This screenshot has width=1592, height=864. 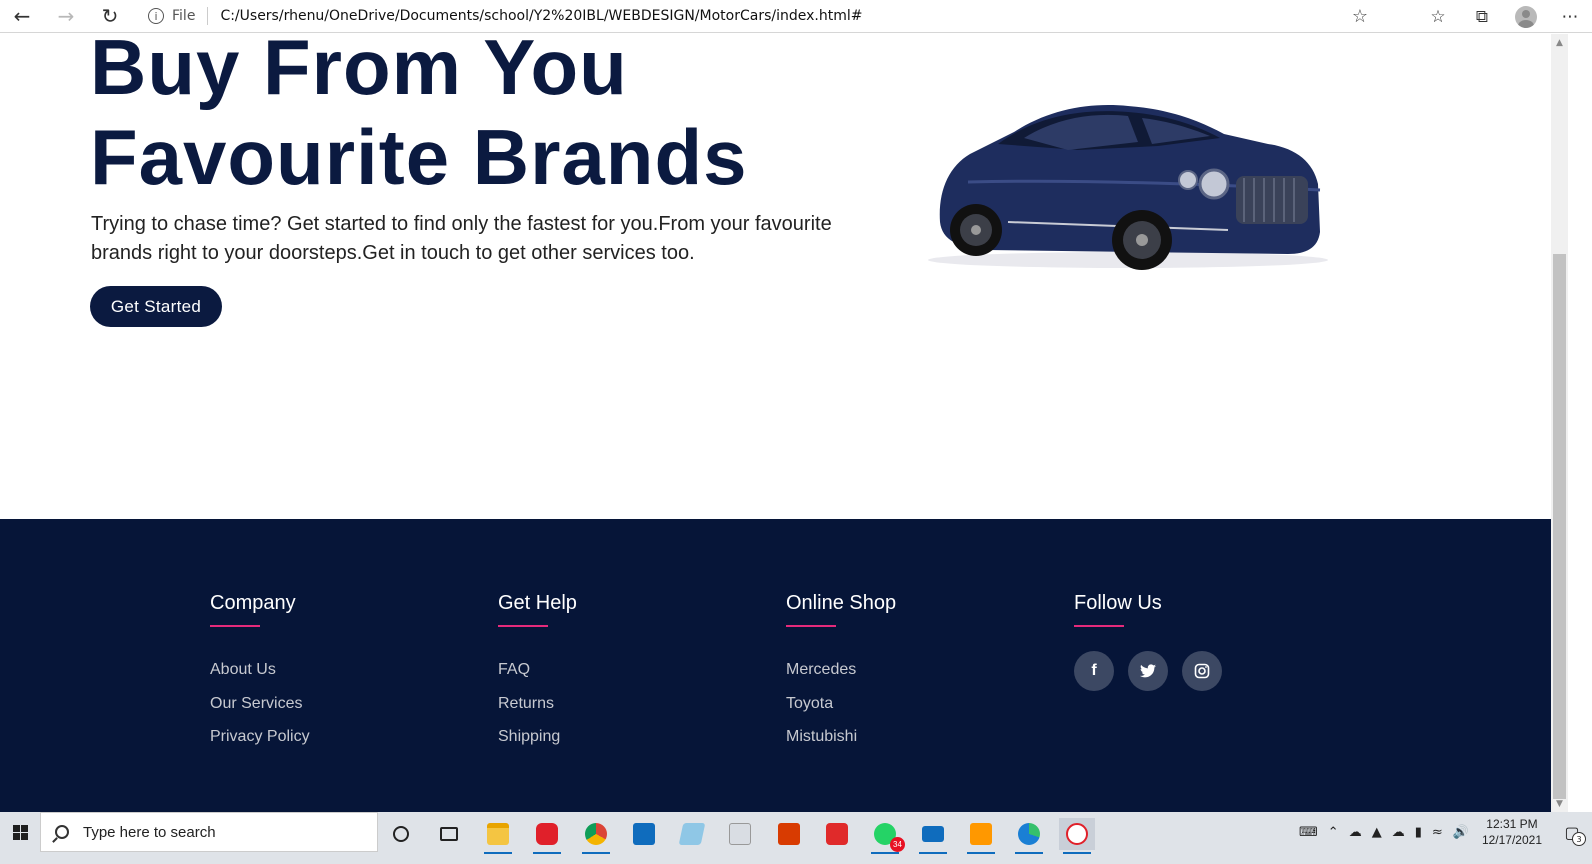 I want to click on footer-heading: Get Help, so click(x=537, y=603).